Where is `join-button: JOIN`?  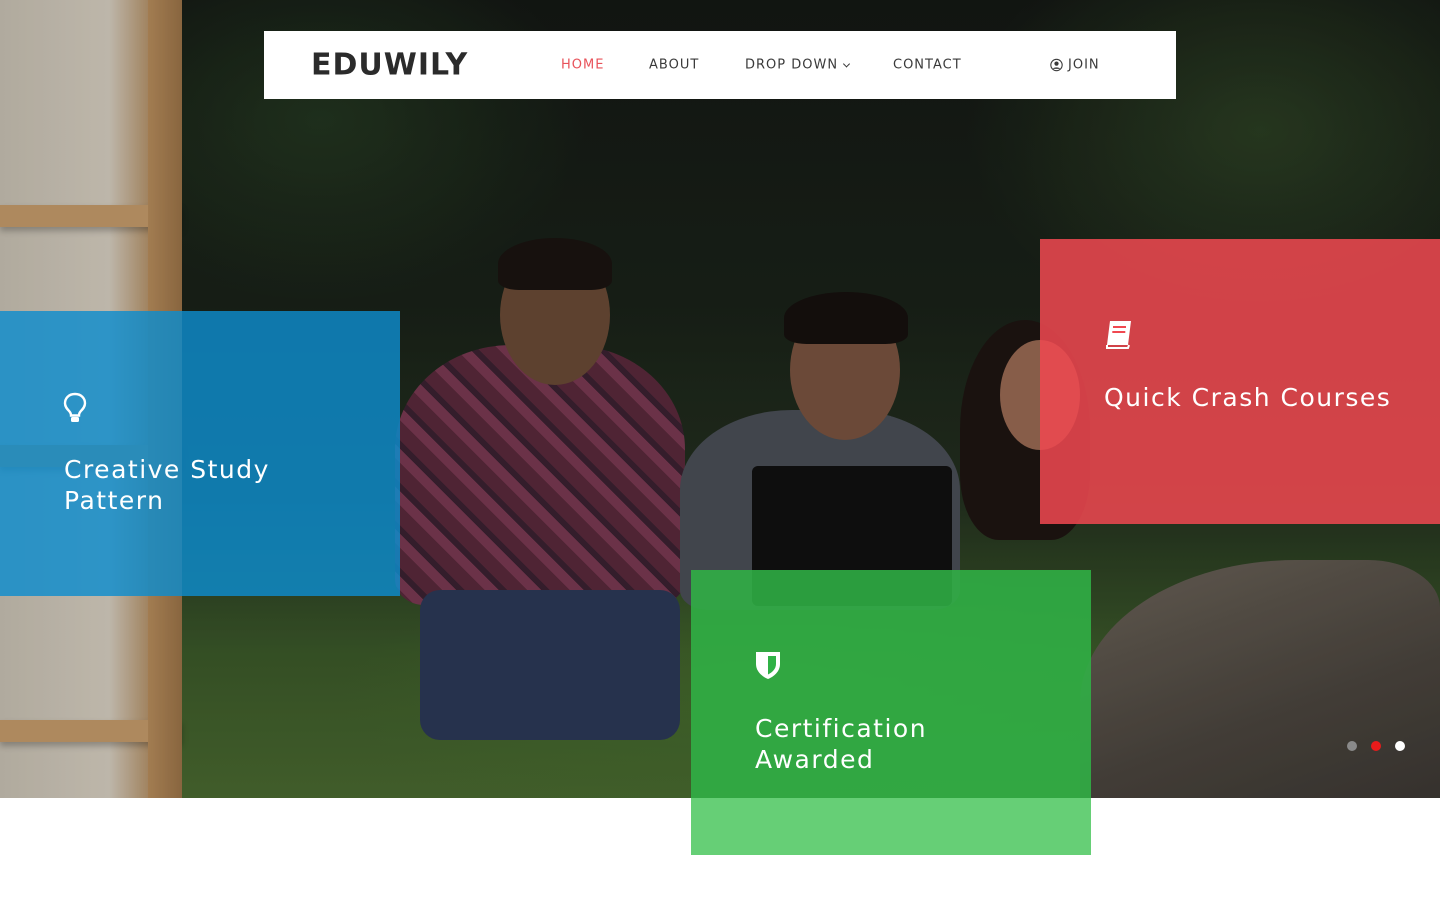 join-button: JOIN is located at coordinates (1075, 65).